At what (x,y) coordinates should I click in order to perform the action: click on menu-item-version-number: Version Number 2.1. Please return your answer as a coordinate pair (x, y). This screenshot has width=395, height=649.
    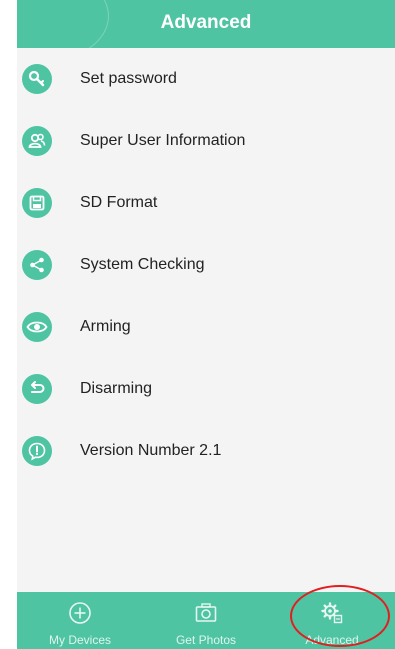
    Looking at the image, I should click on (206, 451).